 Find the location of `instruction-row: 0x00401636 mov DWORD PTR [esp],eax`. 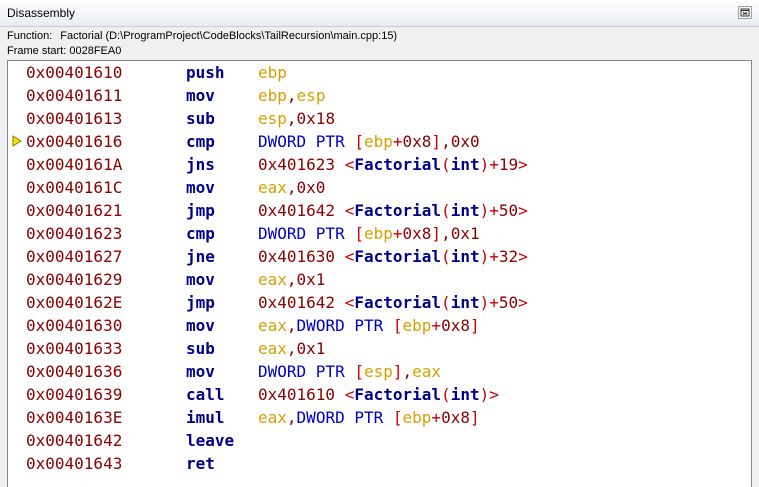

instruction-row: 0x00401636 mov DWORD PTR [esp],eax is located at coordinates (379, 371).